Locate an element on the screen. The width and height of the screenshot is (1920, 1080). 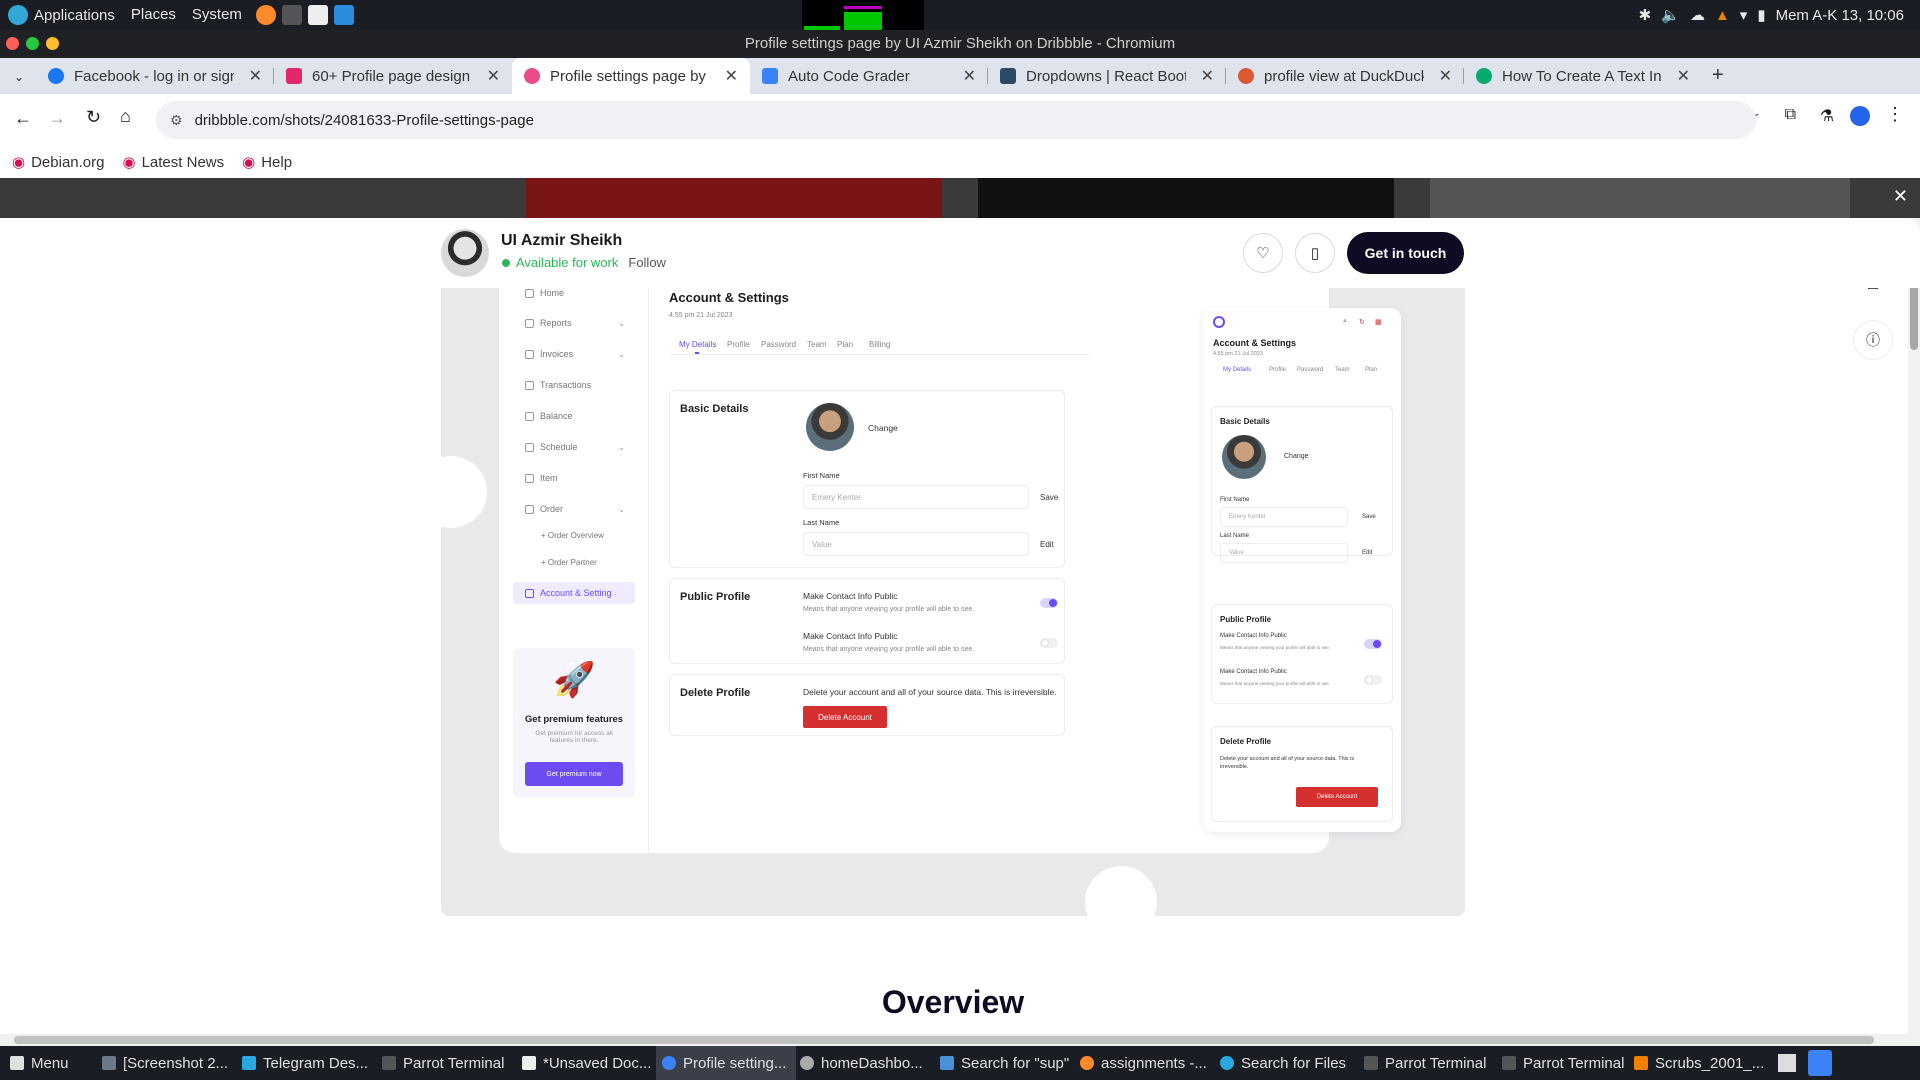
mobile-tab-team: Team is located at coordinates (1342, 370).